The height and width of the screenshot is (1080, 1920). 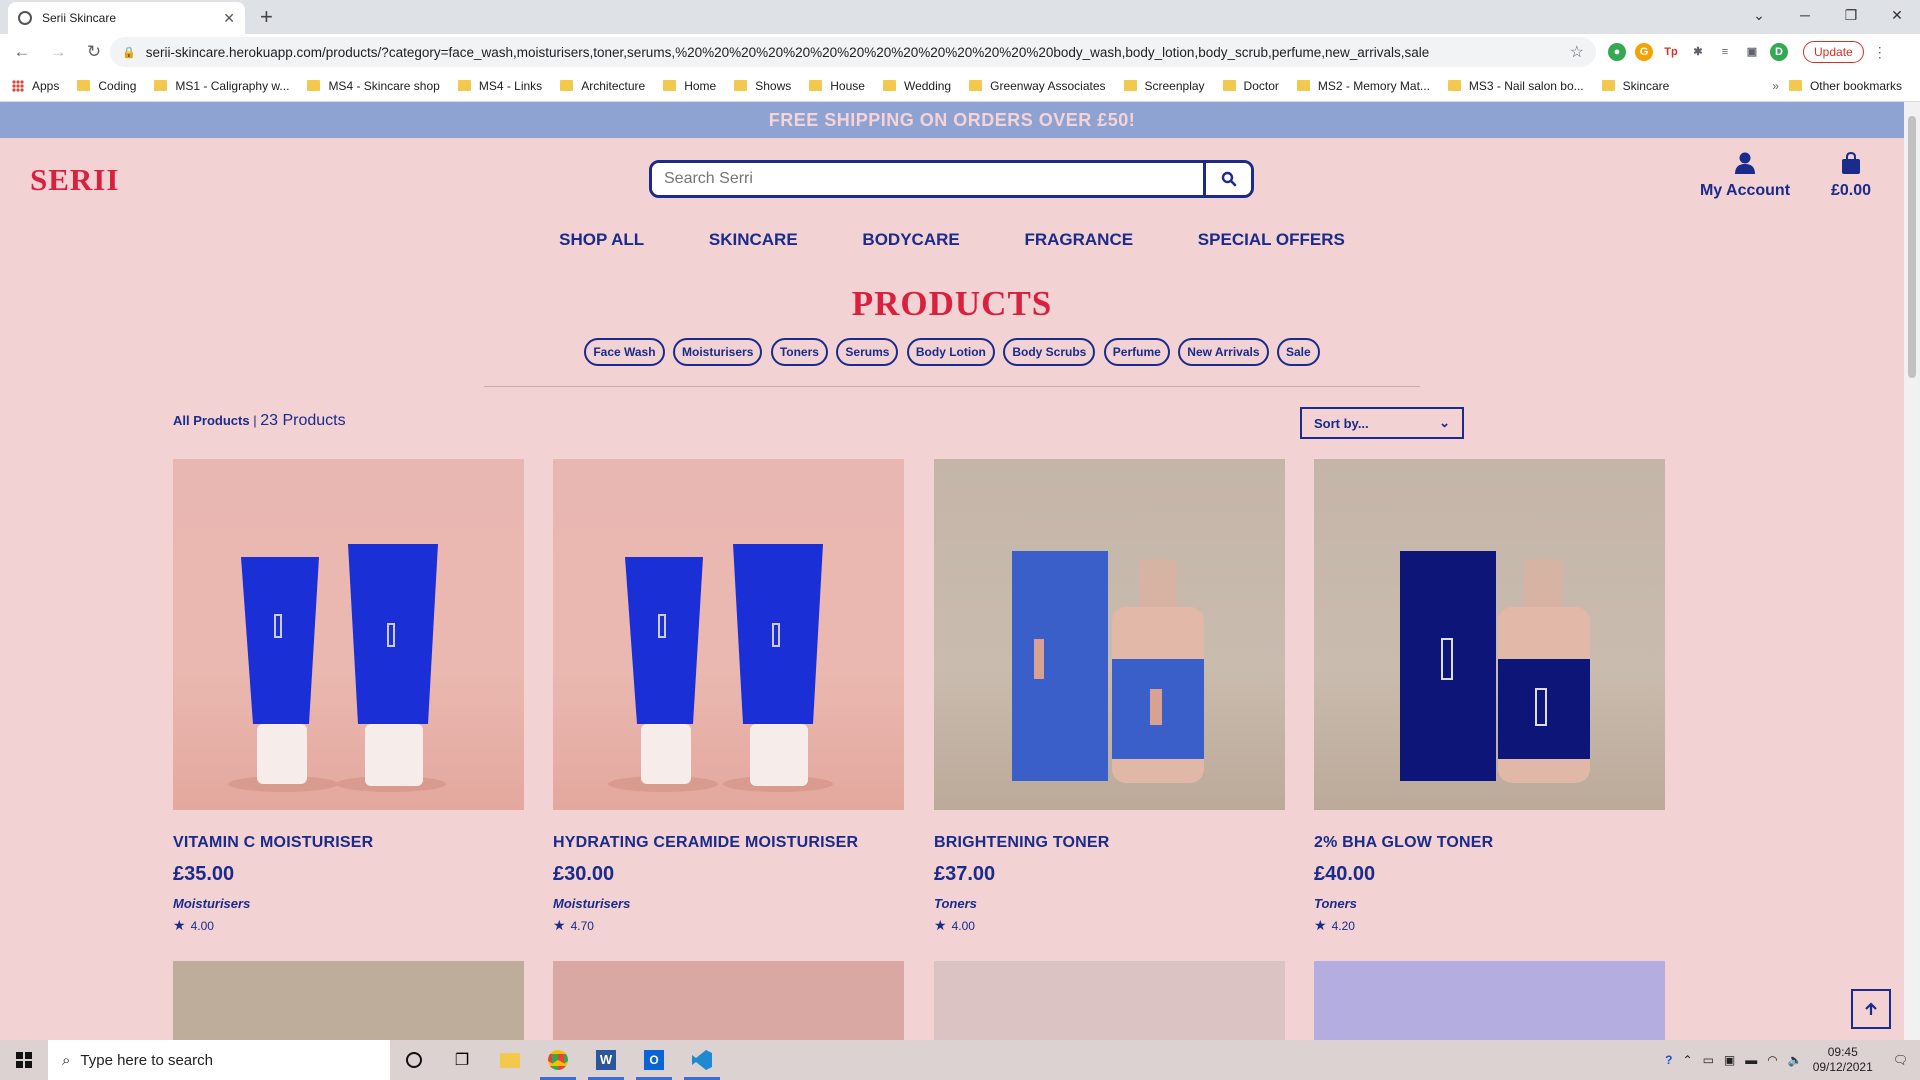 I want to click on bookmark-item: MS4 - Skincare shop, so click(x=373, y=86).